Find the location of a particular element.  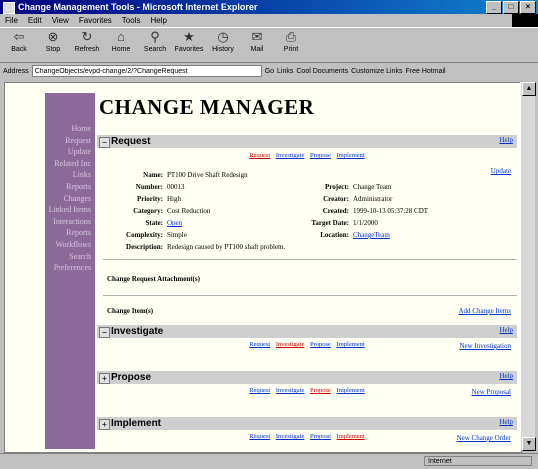

menu-file: File is located at coordinates (11, 20).